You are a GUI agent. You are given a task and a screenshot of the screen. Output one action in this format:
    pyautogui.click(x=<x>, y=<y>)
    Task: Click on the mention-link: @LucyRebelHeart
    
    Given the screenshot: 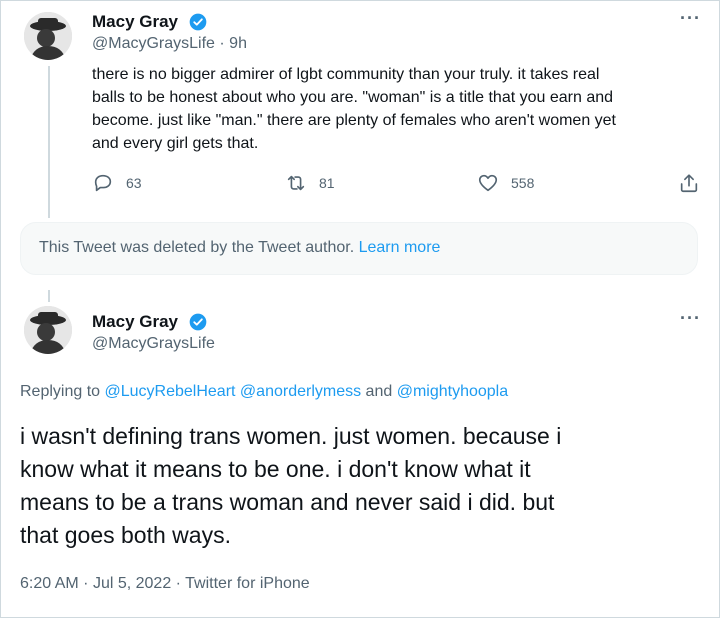 What is the action you would take?
    pyautogui.click(x=170, y=391)
    